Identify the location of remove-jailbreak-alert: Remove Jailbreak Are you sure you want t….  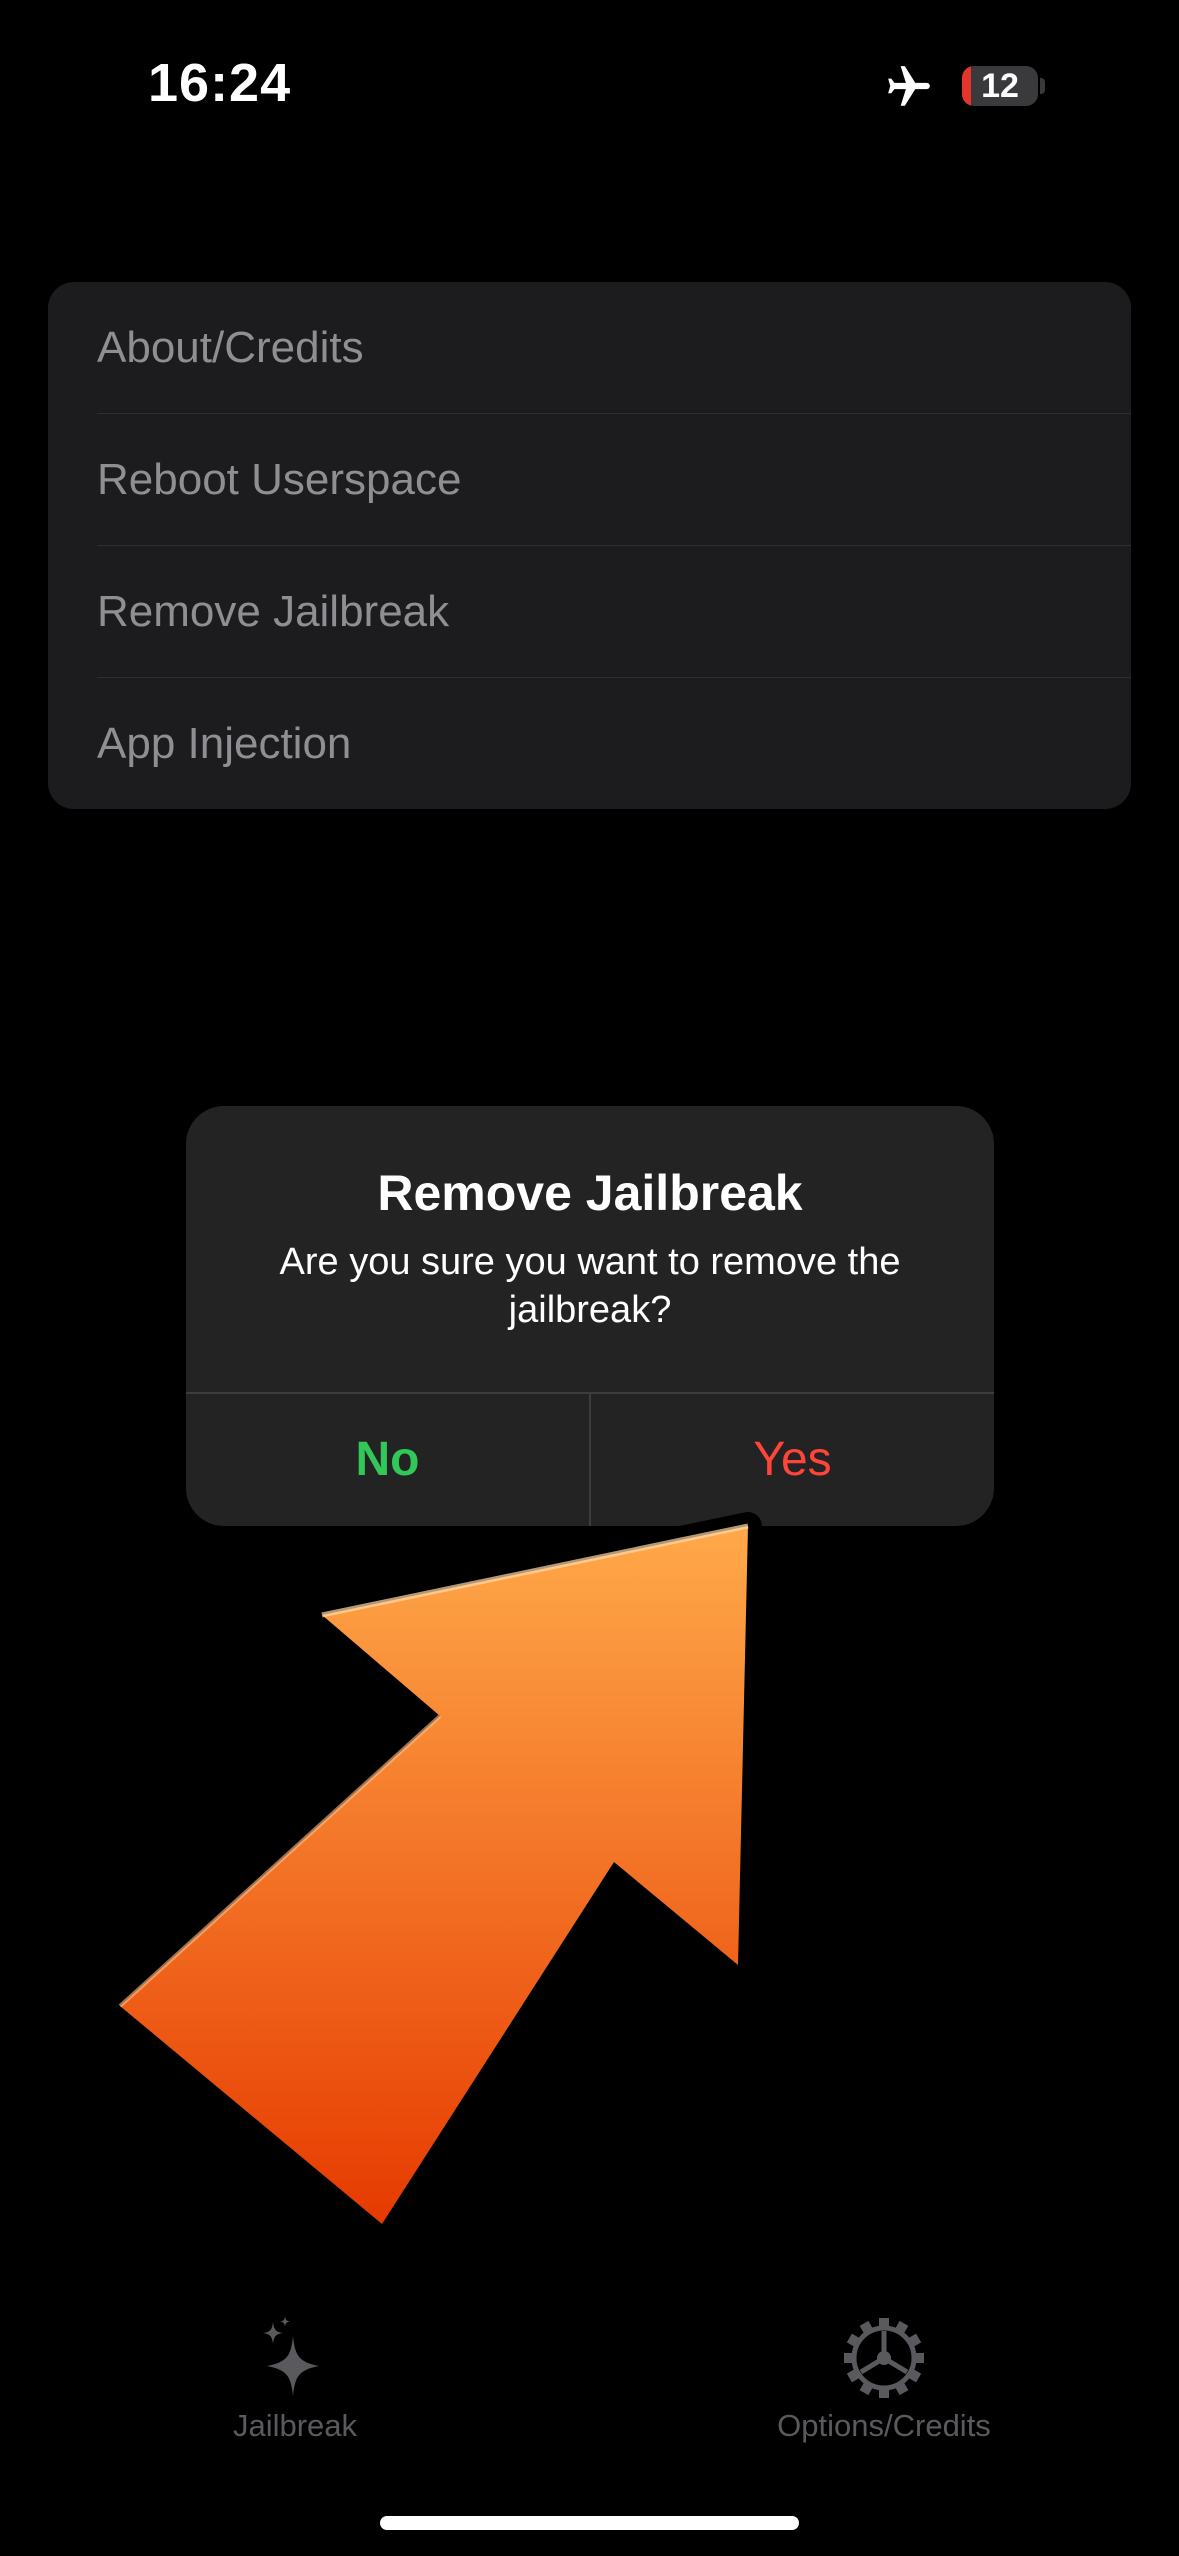
(590, 1316).